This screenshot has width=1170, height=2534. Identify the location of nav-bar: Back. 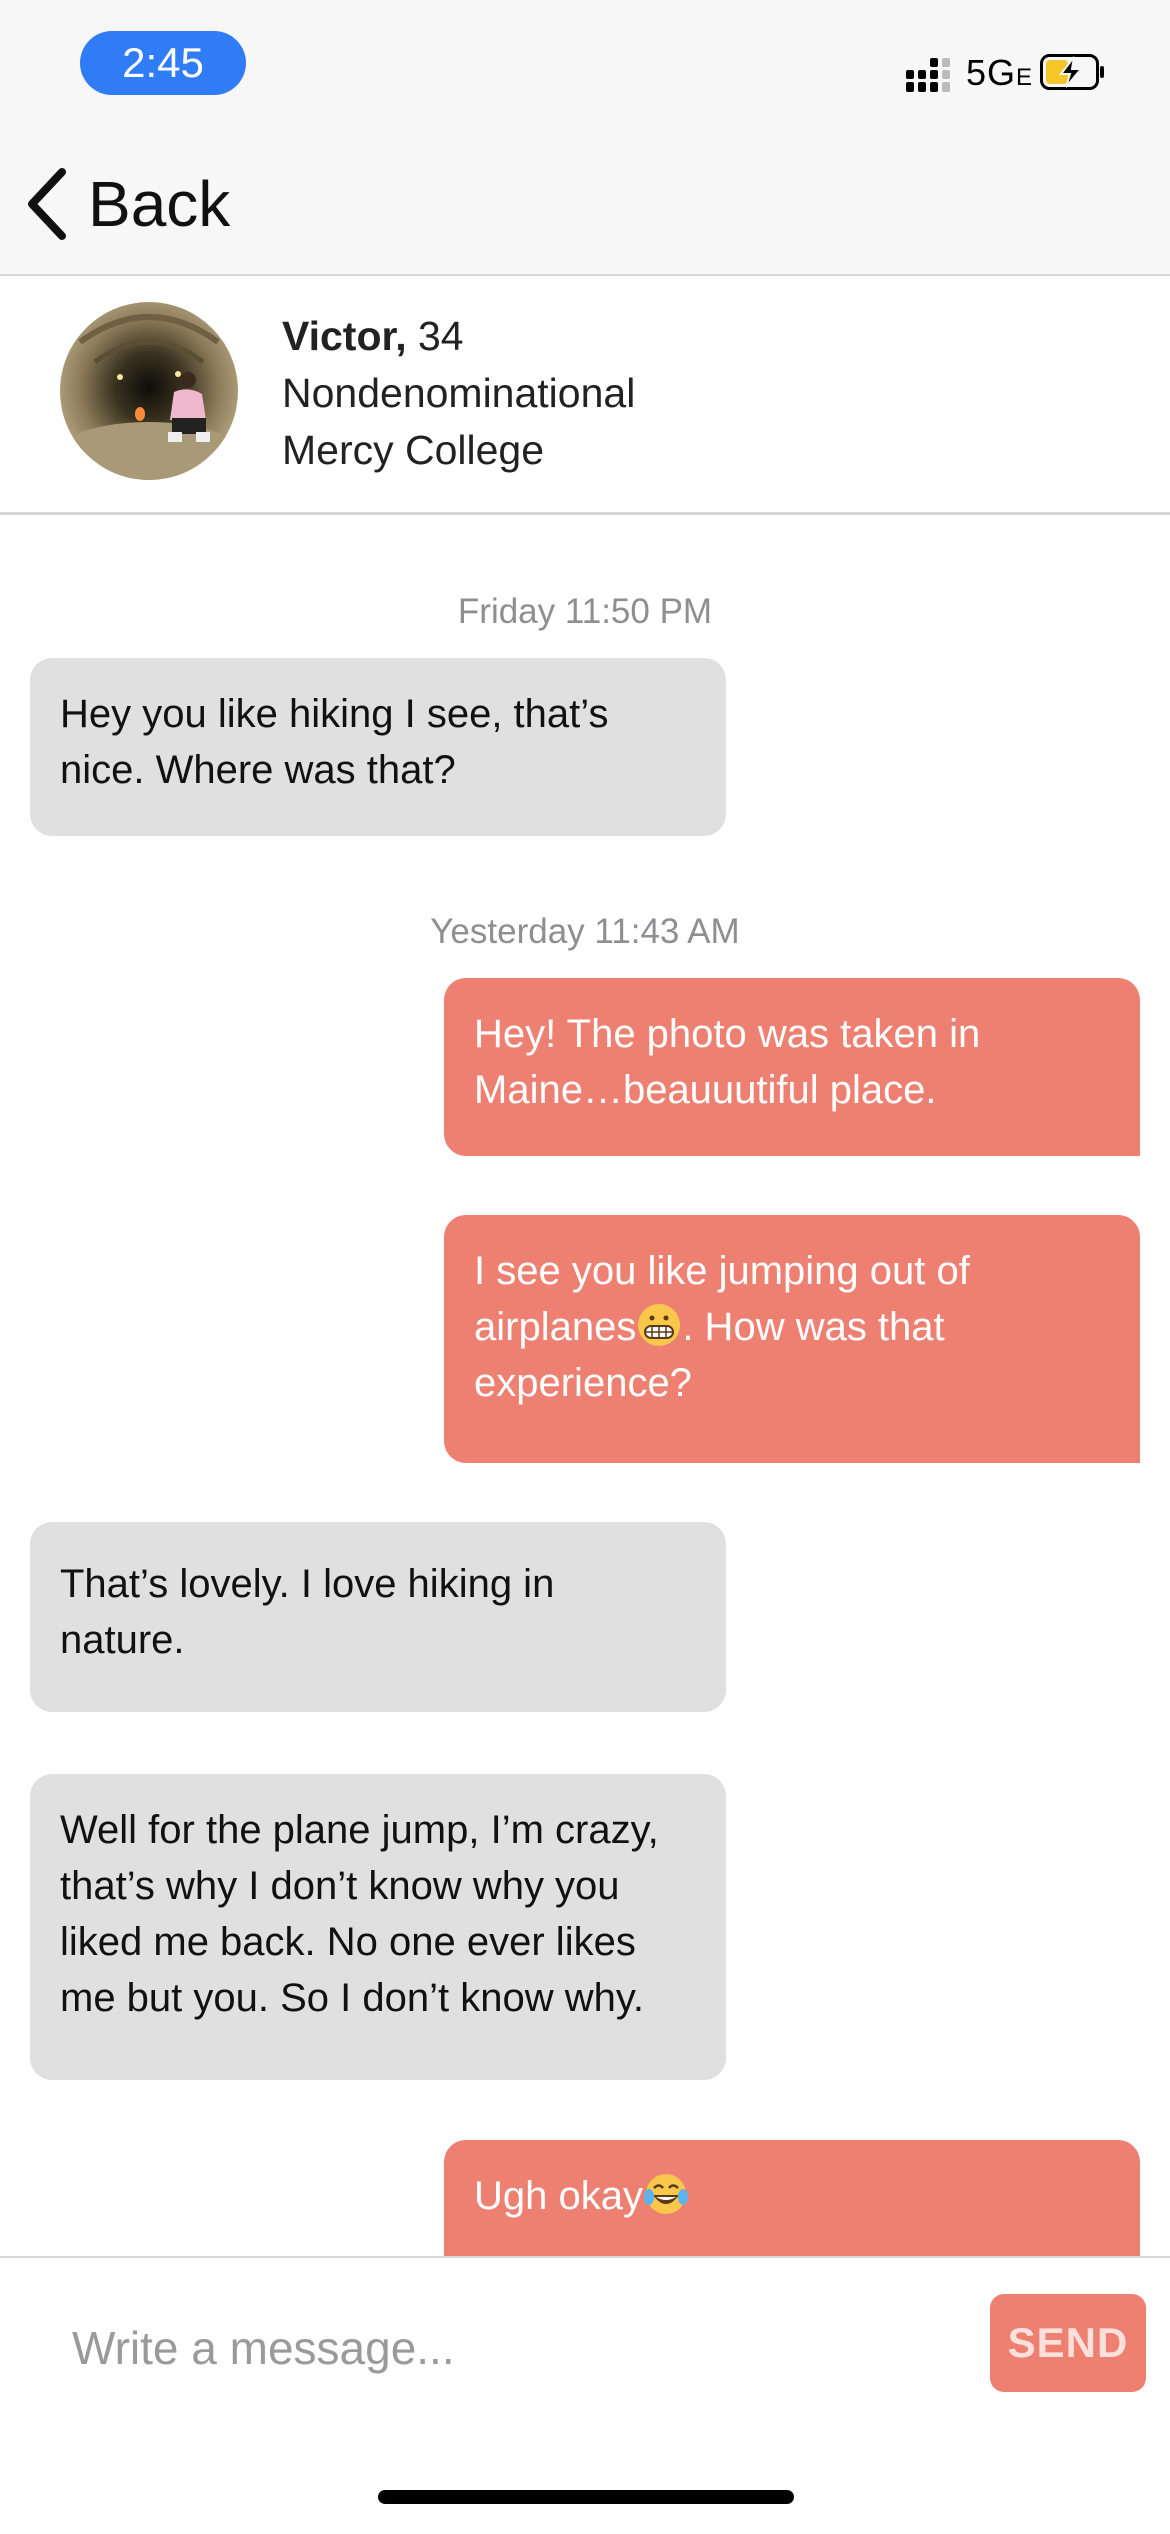
(585, 207).